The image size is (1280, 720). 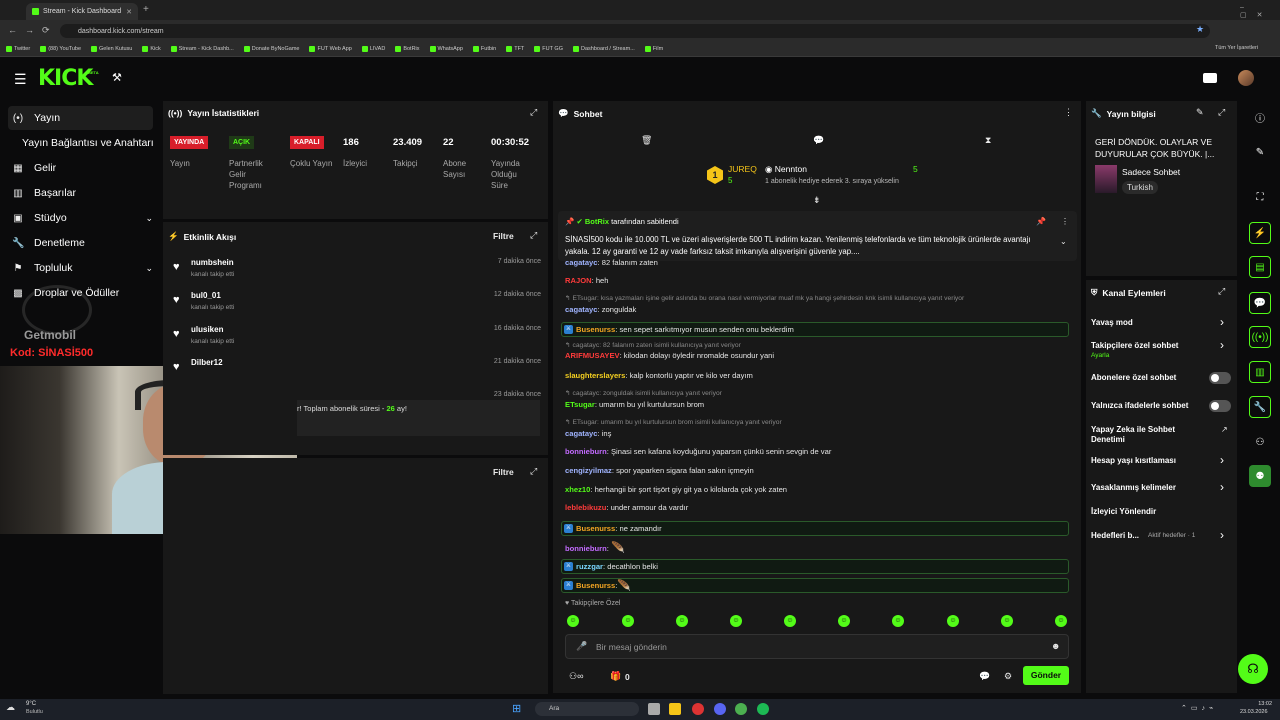 What do you see at coordinates (589, 566) in the screenshot?
I see `chat-username: ruzzgar` at bounding box center [589, 566].